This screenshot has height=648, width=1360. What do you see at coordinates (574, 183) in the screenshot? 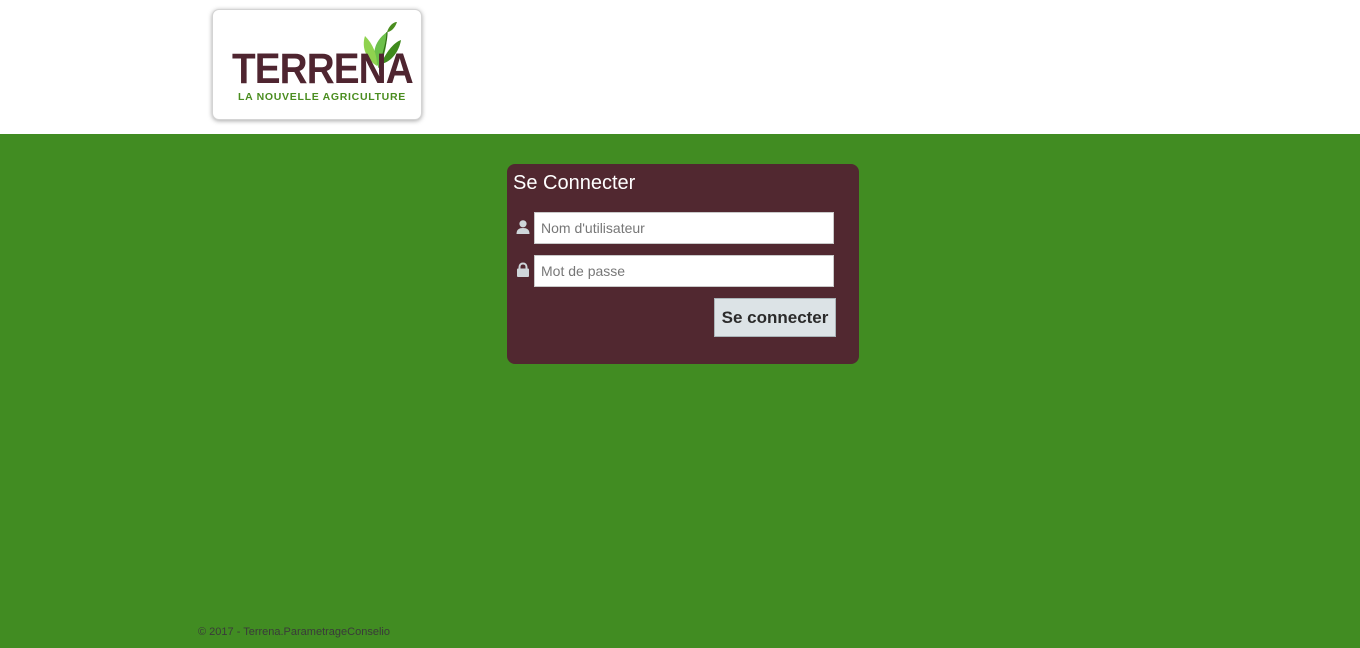
I see `login-title: Se Connecter` at bounding box center [574, 183].